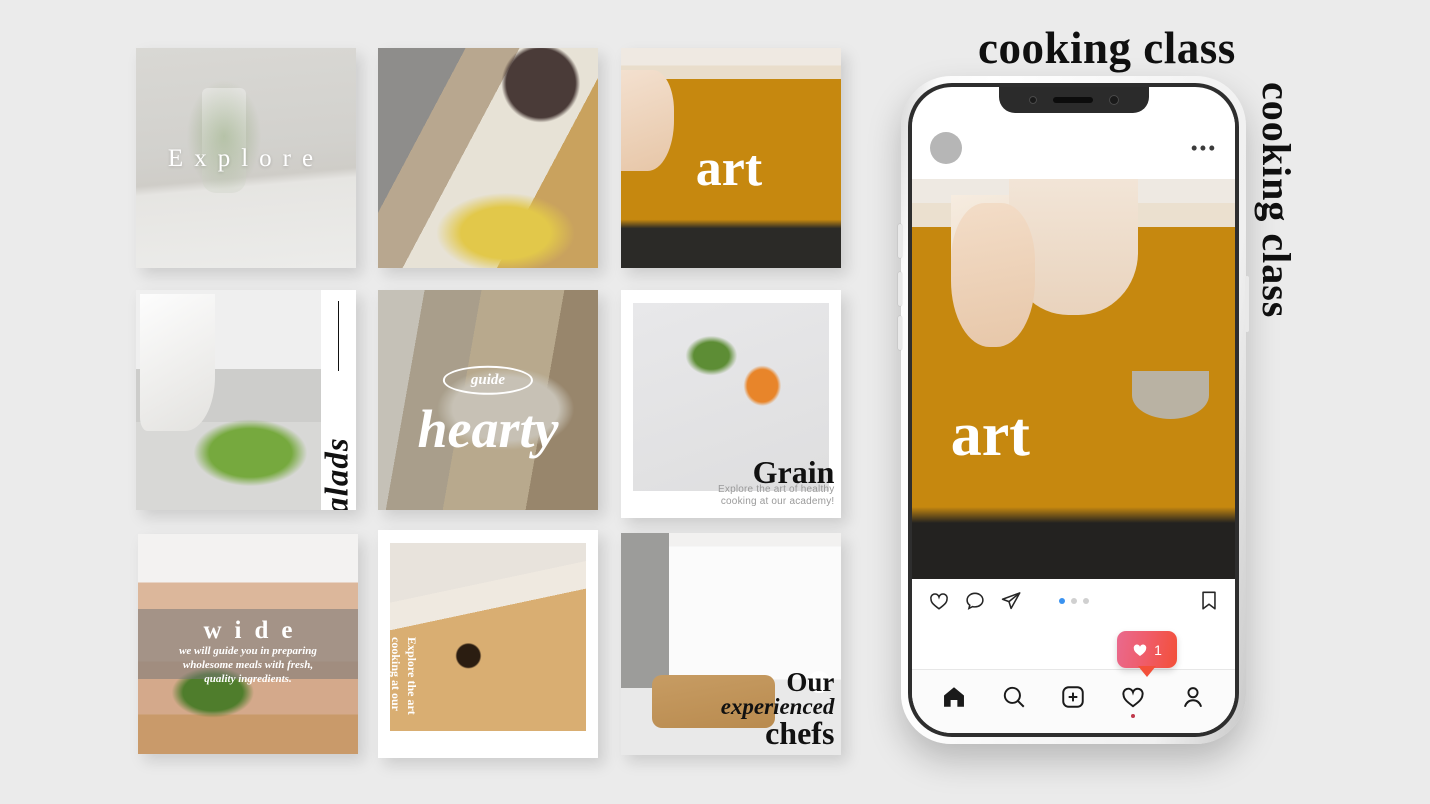  I want to click on nav-home, so click(954, 697).